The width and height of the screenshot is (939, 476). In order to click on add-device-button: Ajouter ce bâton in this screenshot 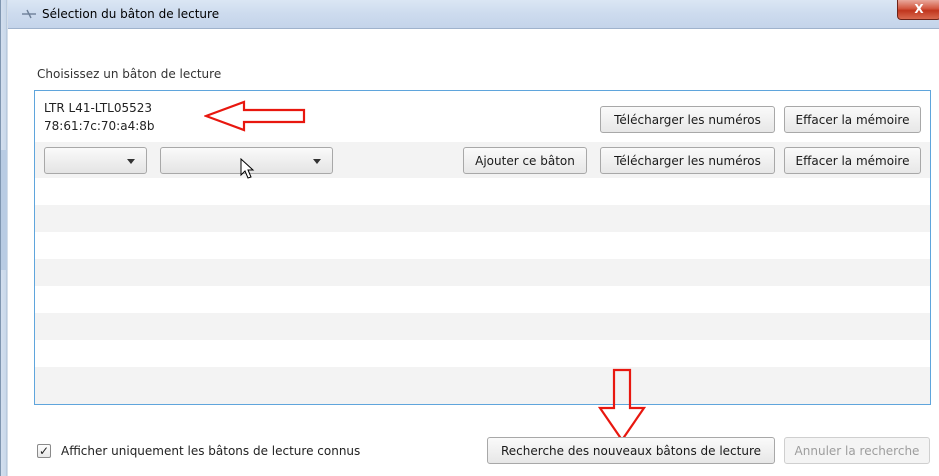, I will do `click(525, 160)`.